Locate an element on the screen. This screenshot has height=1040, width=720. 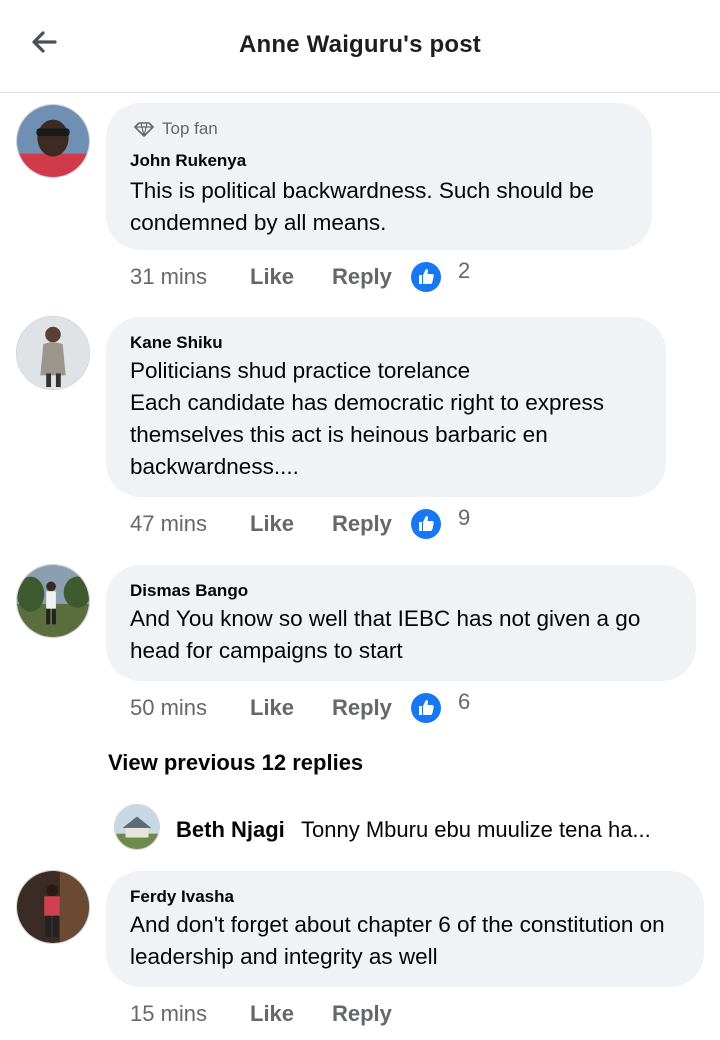
comment-author: Dismas Bango is located at coordinates (189, 591).